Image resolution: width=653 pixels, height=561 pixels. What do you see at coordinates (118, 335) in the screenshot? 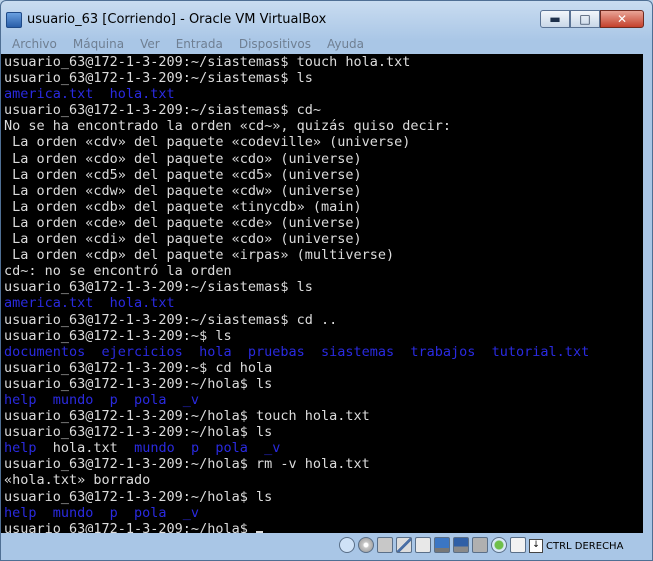
I see `terminal-line: usuario_63@172-1-3-209:~$ ls` at bounding box center [118, 335].